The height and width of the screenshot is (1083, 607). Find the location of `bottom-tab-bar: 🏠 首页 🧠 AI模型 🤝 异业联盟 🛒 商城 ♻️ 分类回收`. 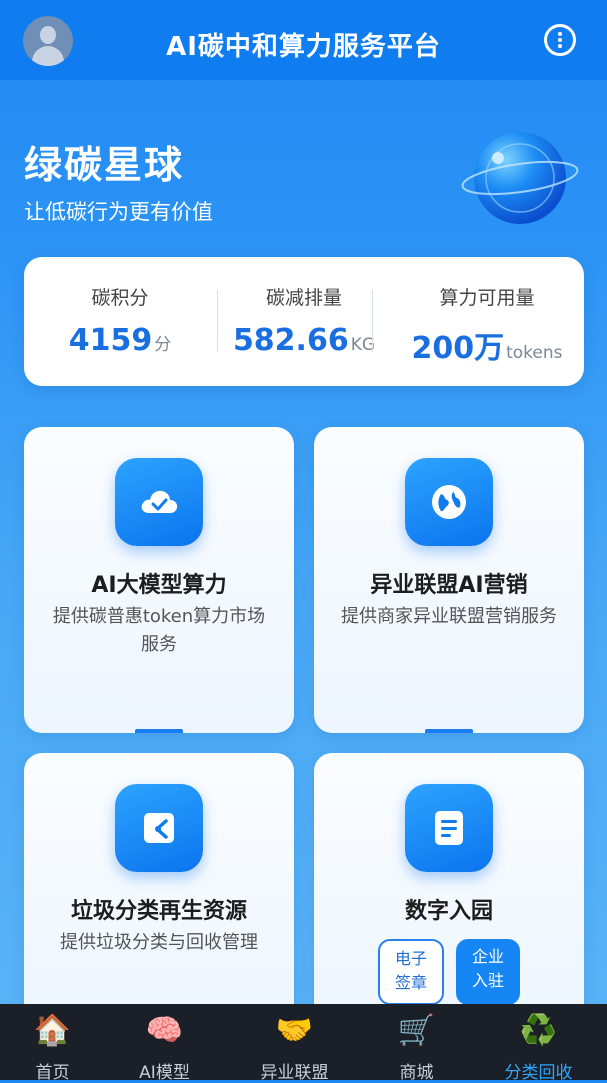

bottom-tab-bar: 🏠 首页 🧠 AI模型 🤝 异业联盟 🛒 商城 ♻️ 分类回收 is located at coordinates (303, 1043).